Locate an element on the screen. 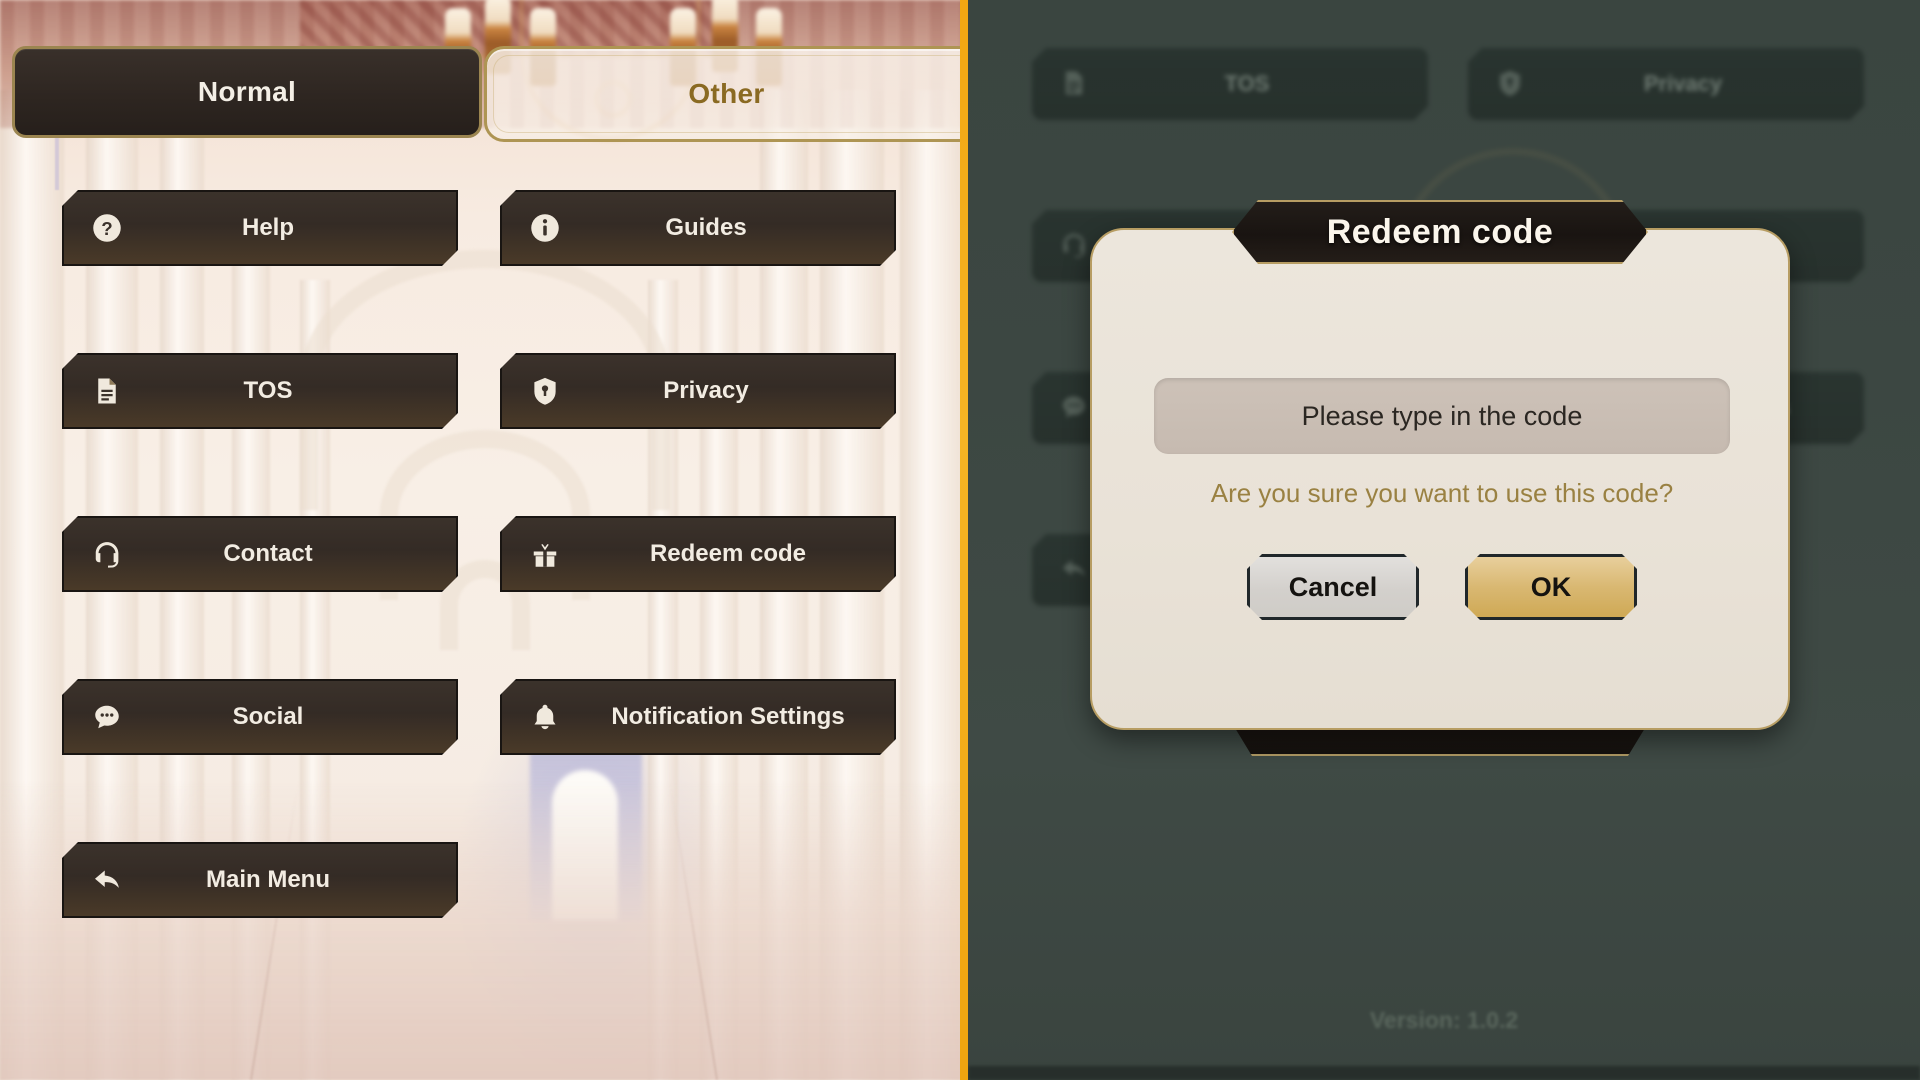 The height and width of the screenshot is (1080, 1920). bottom-bar is located at coordinates (1444, 1073).